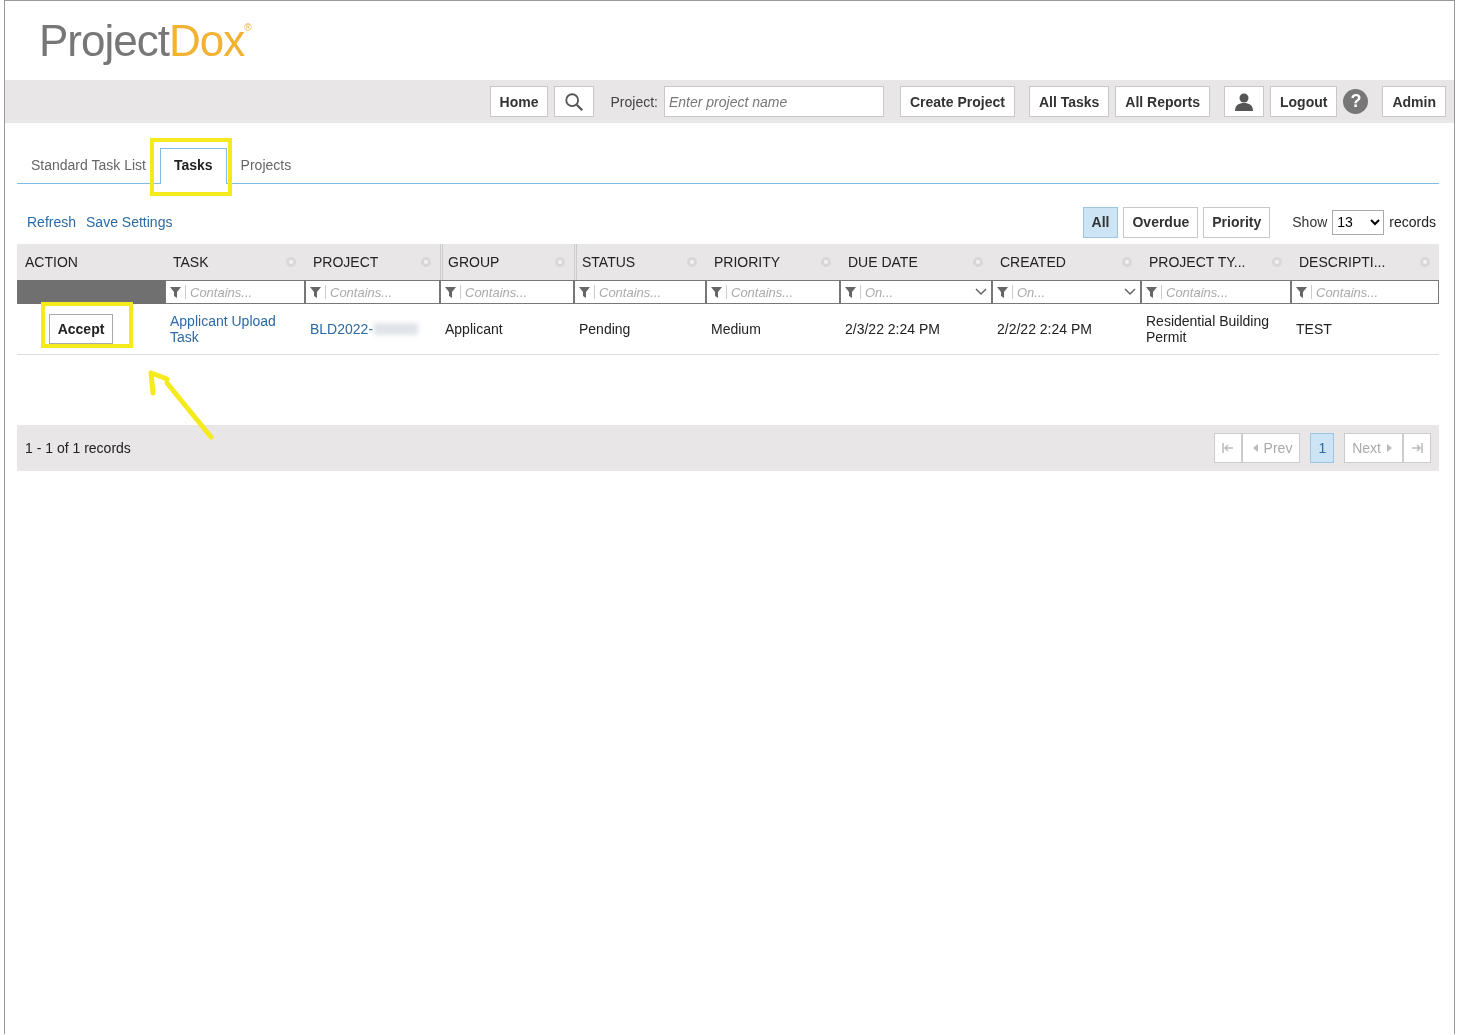  I want to click on table-cell: Pending, so click(605, 329).